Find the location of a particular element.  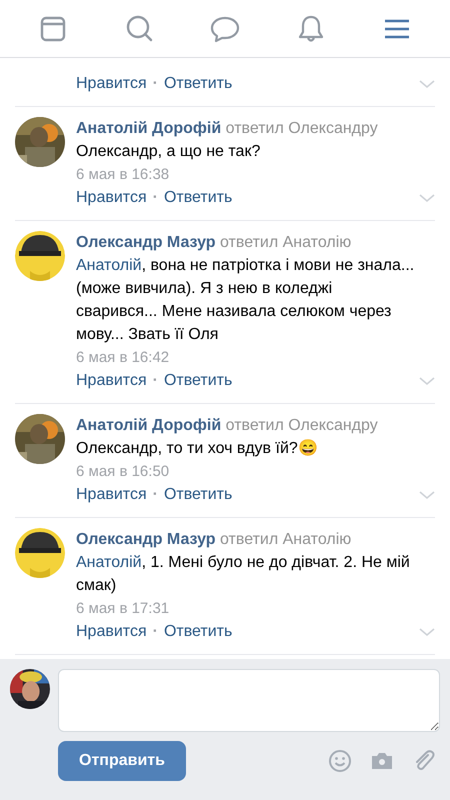

comment-time: 6 мая в 16:42 is located at coordinates (123, 358).